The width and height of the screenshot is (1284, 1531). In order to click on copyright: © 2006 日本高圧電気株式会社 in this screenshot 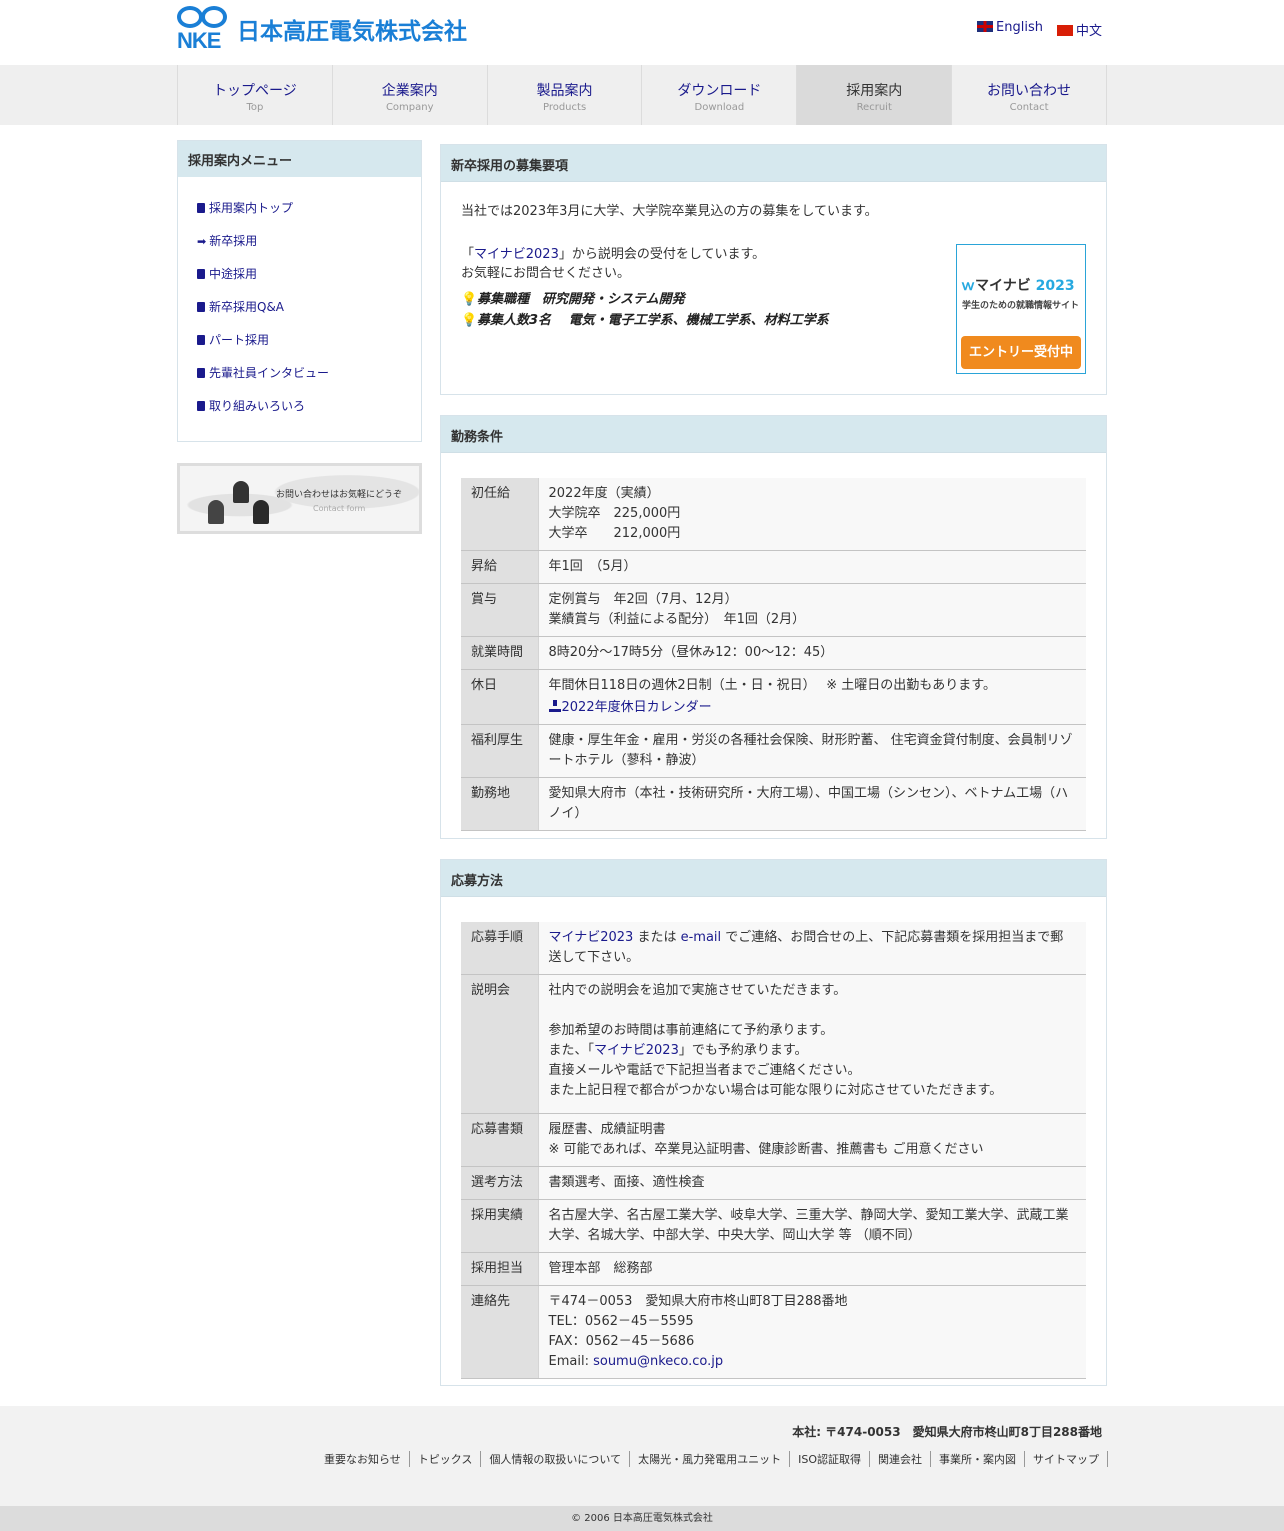, I will do `click(642, 1518)`.